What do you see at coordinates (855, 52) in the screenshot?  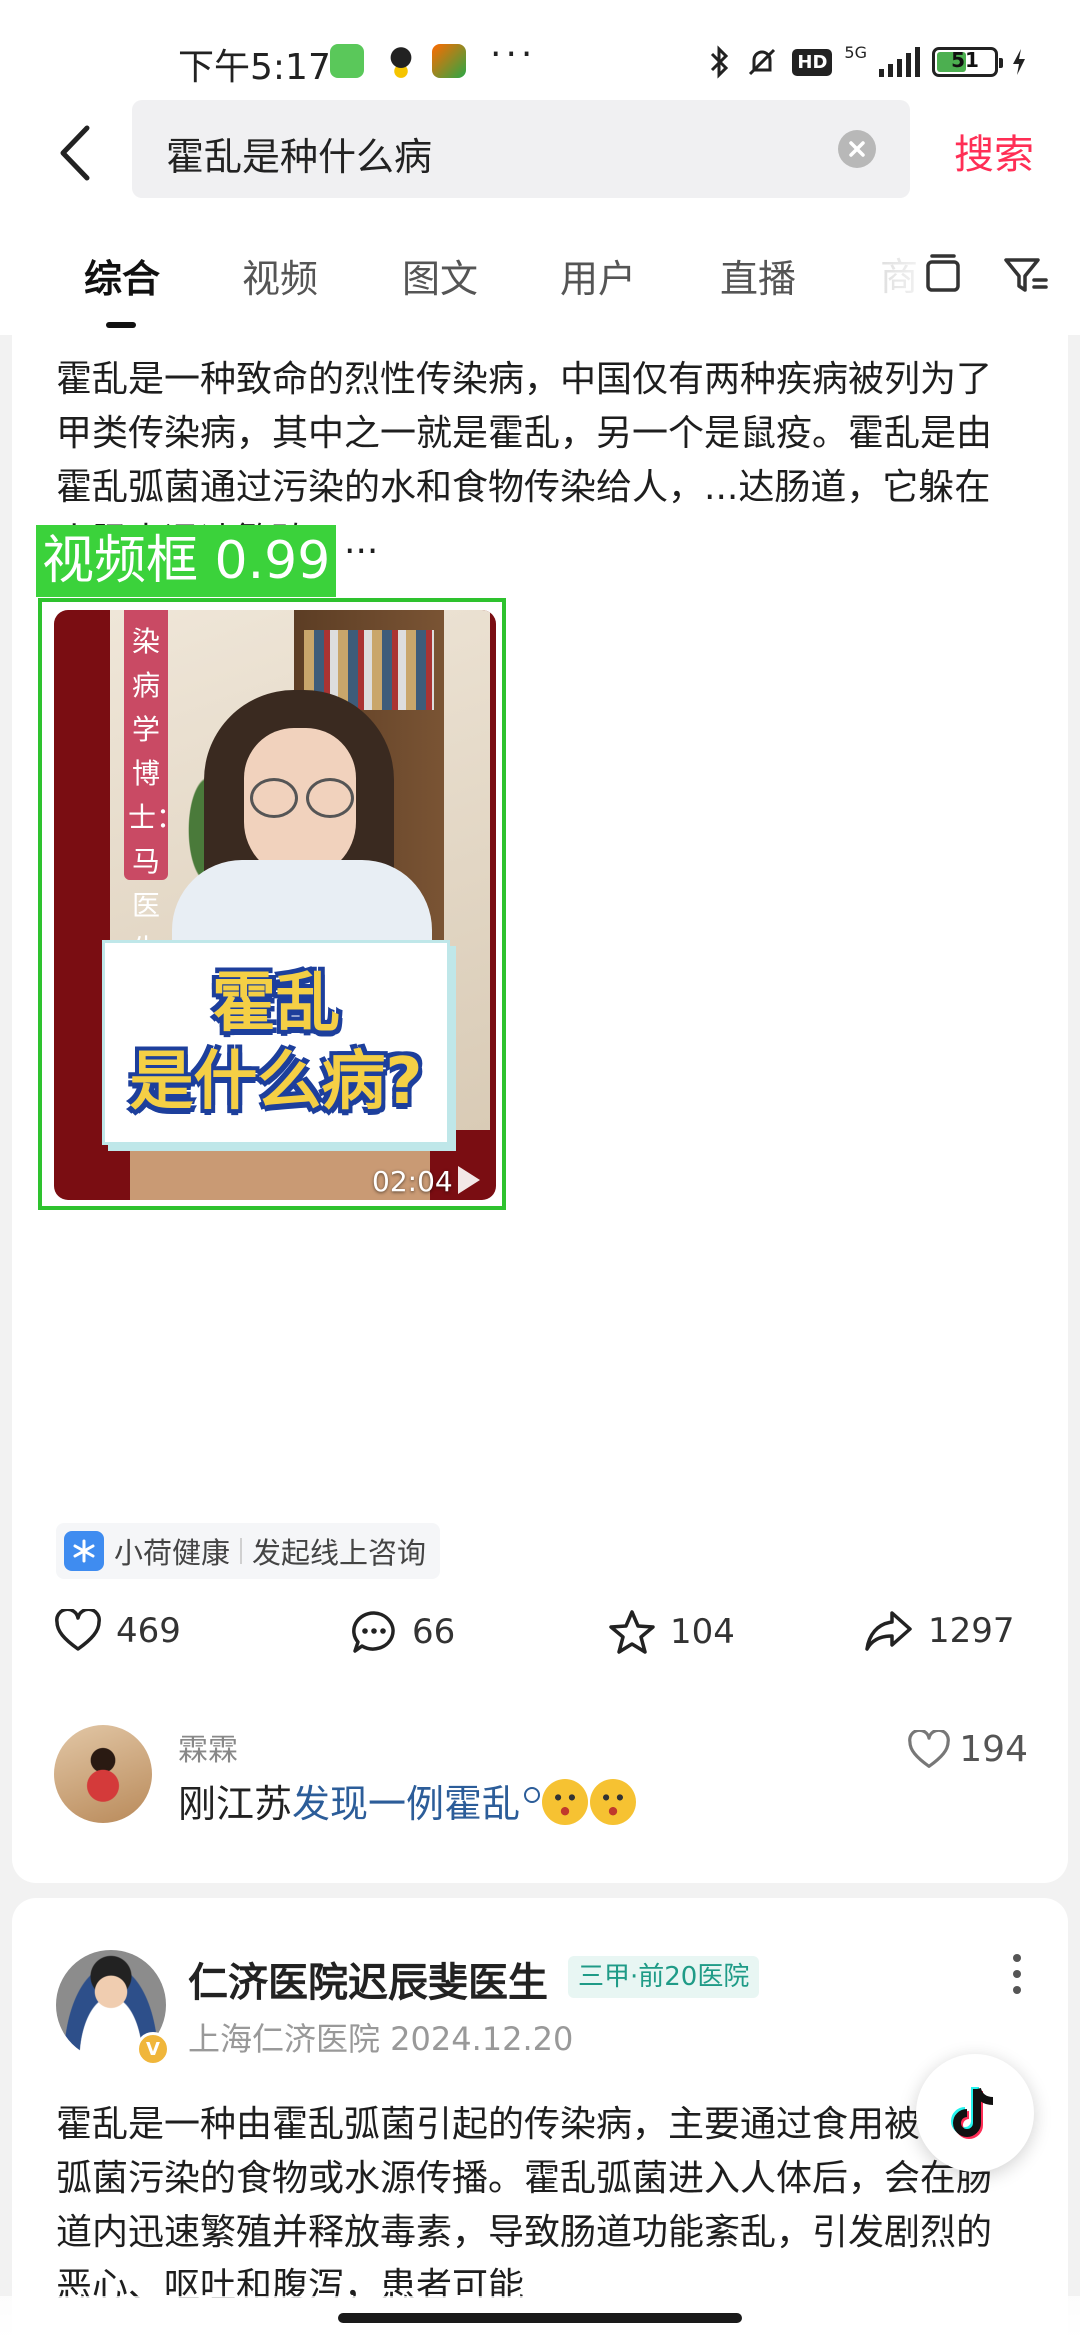 I see `network-type: 5G` at bounding box center [855, 52].